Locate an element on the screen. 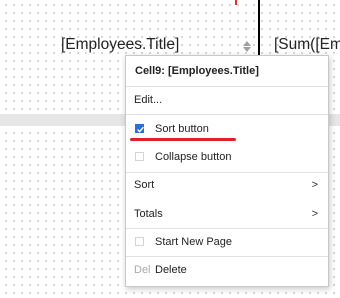 The width and height of the screenshot is (340, 298). menu-item-label: Collapse button is located at coordinates (193, 157).